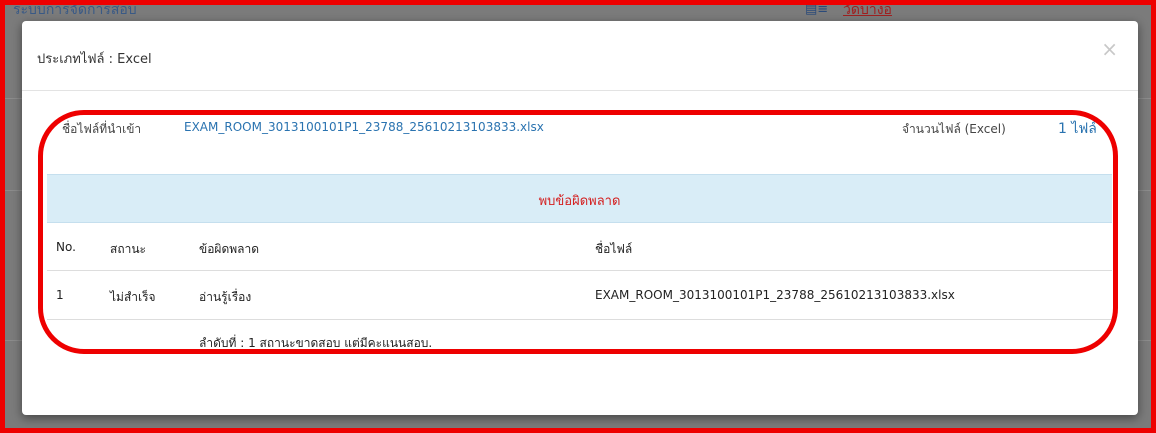 This screenshot has height=433, width=1156. Describe the element at coordinates (1109, 49) in the screenshot. I see `close-button: ×` at that location.